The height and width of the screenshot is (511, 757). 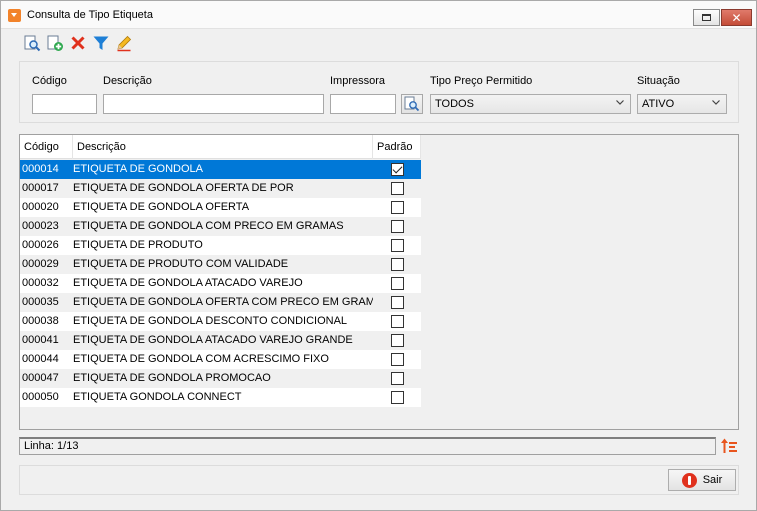 What do you see at coordinates (183, 188) in the screenshot?
I see `cell-descricao: ETIQUETA DE GONDOLA OFERTA DE POR` at bounding box center [183, 188].